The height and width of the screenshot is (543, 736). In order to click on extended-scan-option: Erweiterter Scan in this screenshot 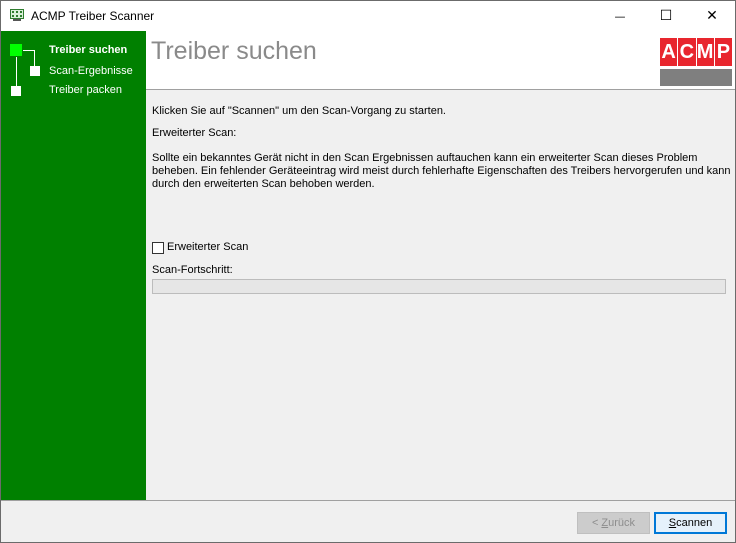, I will do `click(200, 247)`.